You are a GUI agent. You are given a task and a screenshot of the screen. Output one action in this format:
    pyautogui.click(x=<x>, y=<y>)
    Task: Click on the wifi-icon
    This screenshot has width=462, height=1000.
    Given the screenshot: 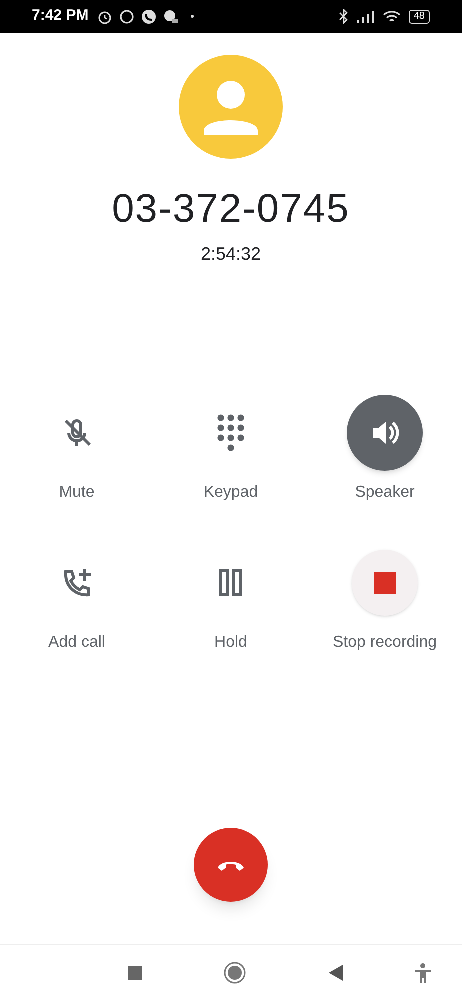 What is the action you would take?
    pyautogui.click(x=391, y=17)
    